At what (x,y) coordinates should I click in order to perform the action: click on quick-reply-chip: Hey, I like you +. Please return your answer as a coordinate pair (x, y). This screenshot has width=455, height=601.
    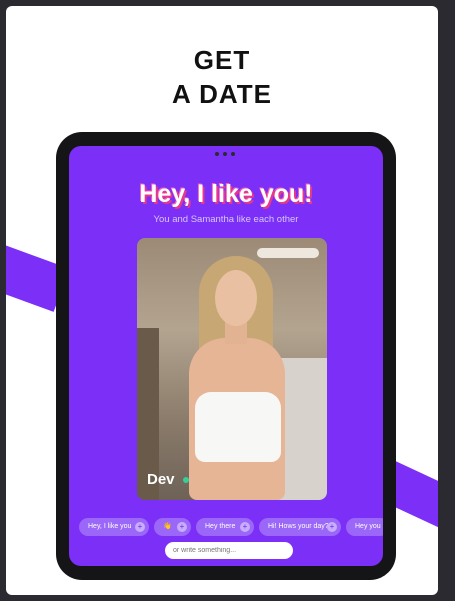
    Looking at the image, I should click on (114, 527).